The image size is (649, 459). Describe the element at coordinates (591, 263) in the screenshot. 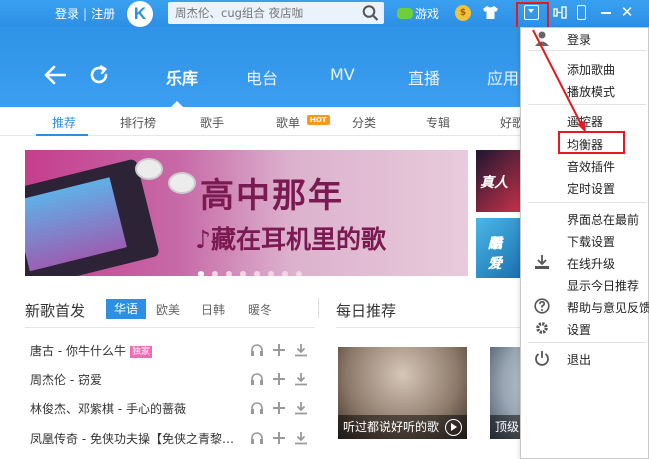

I see `menu-item-upgrade: 在线升级` at that location.